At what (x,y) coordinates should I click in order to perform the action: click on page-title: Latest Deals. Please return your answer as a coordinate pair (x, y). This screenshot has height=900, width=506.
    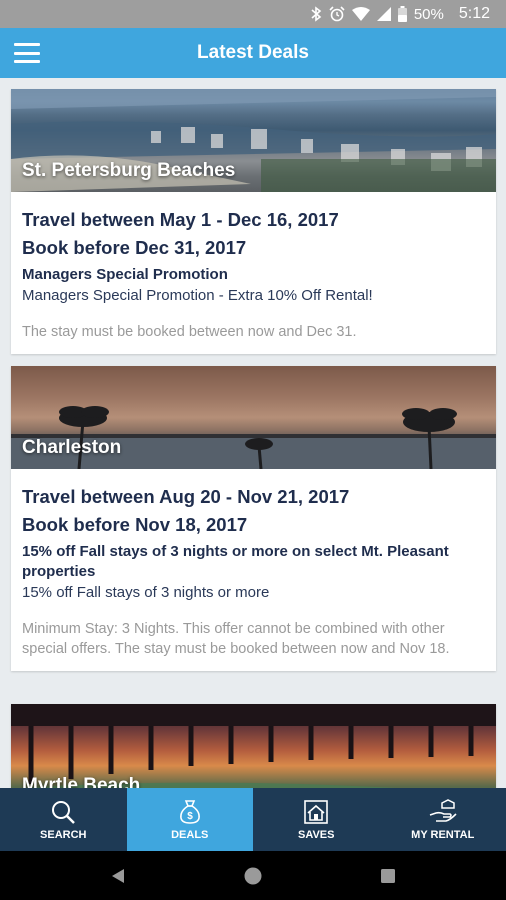
    Looking at the image, I should click on (253, 52).